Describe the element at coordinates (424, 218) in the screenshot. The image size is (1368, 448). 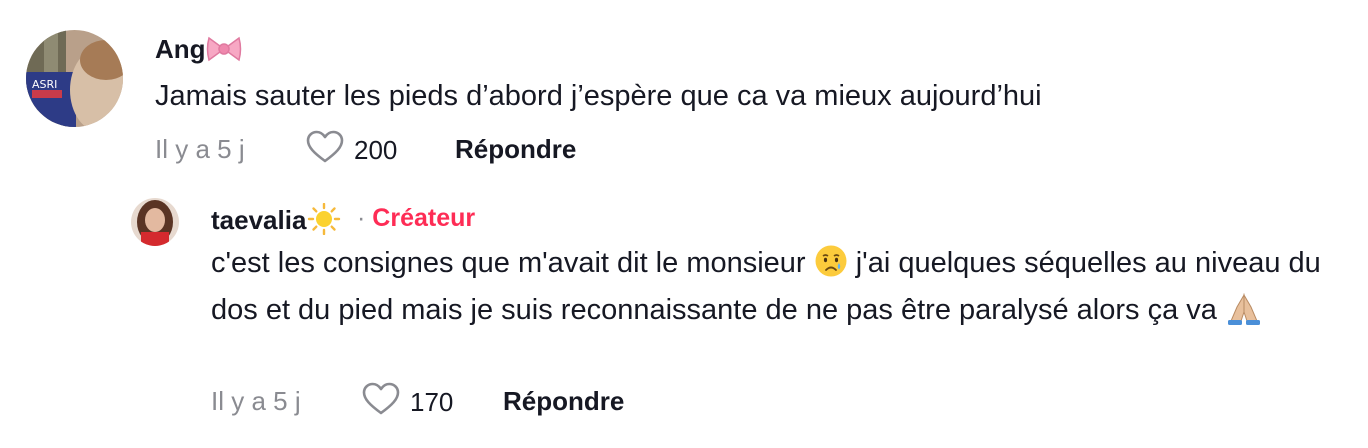
I see `creator-label: Créateur` at that location.